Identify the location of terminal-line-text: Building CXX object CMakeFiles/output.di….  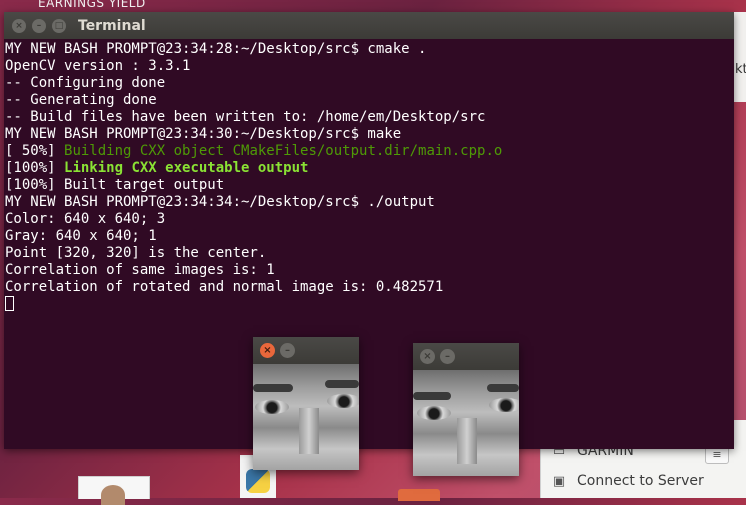
(283, 151).